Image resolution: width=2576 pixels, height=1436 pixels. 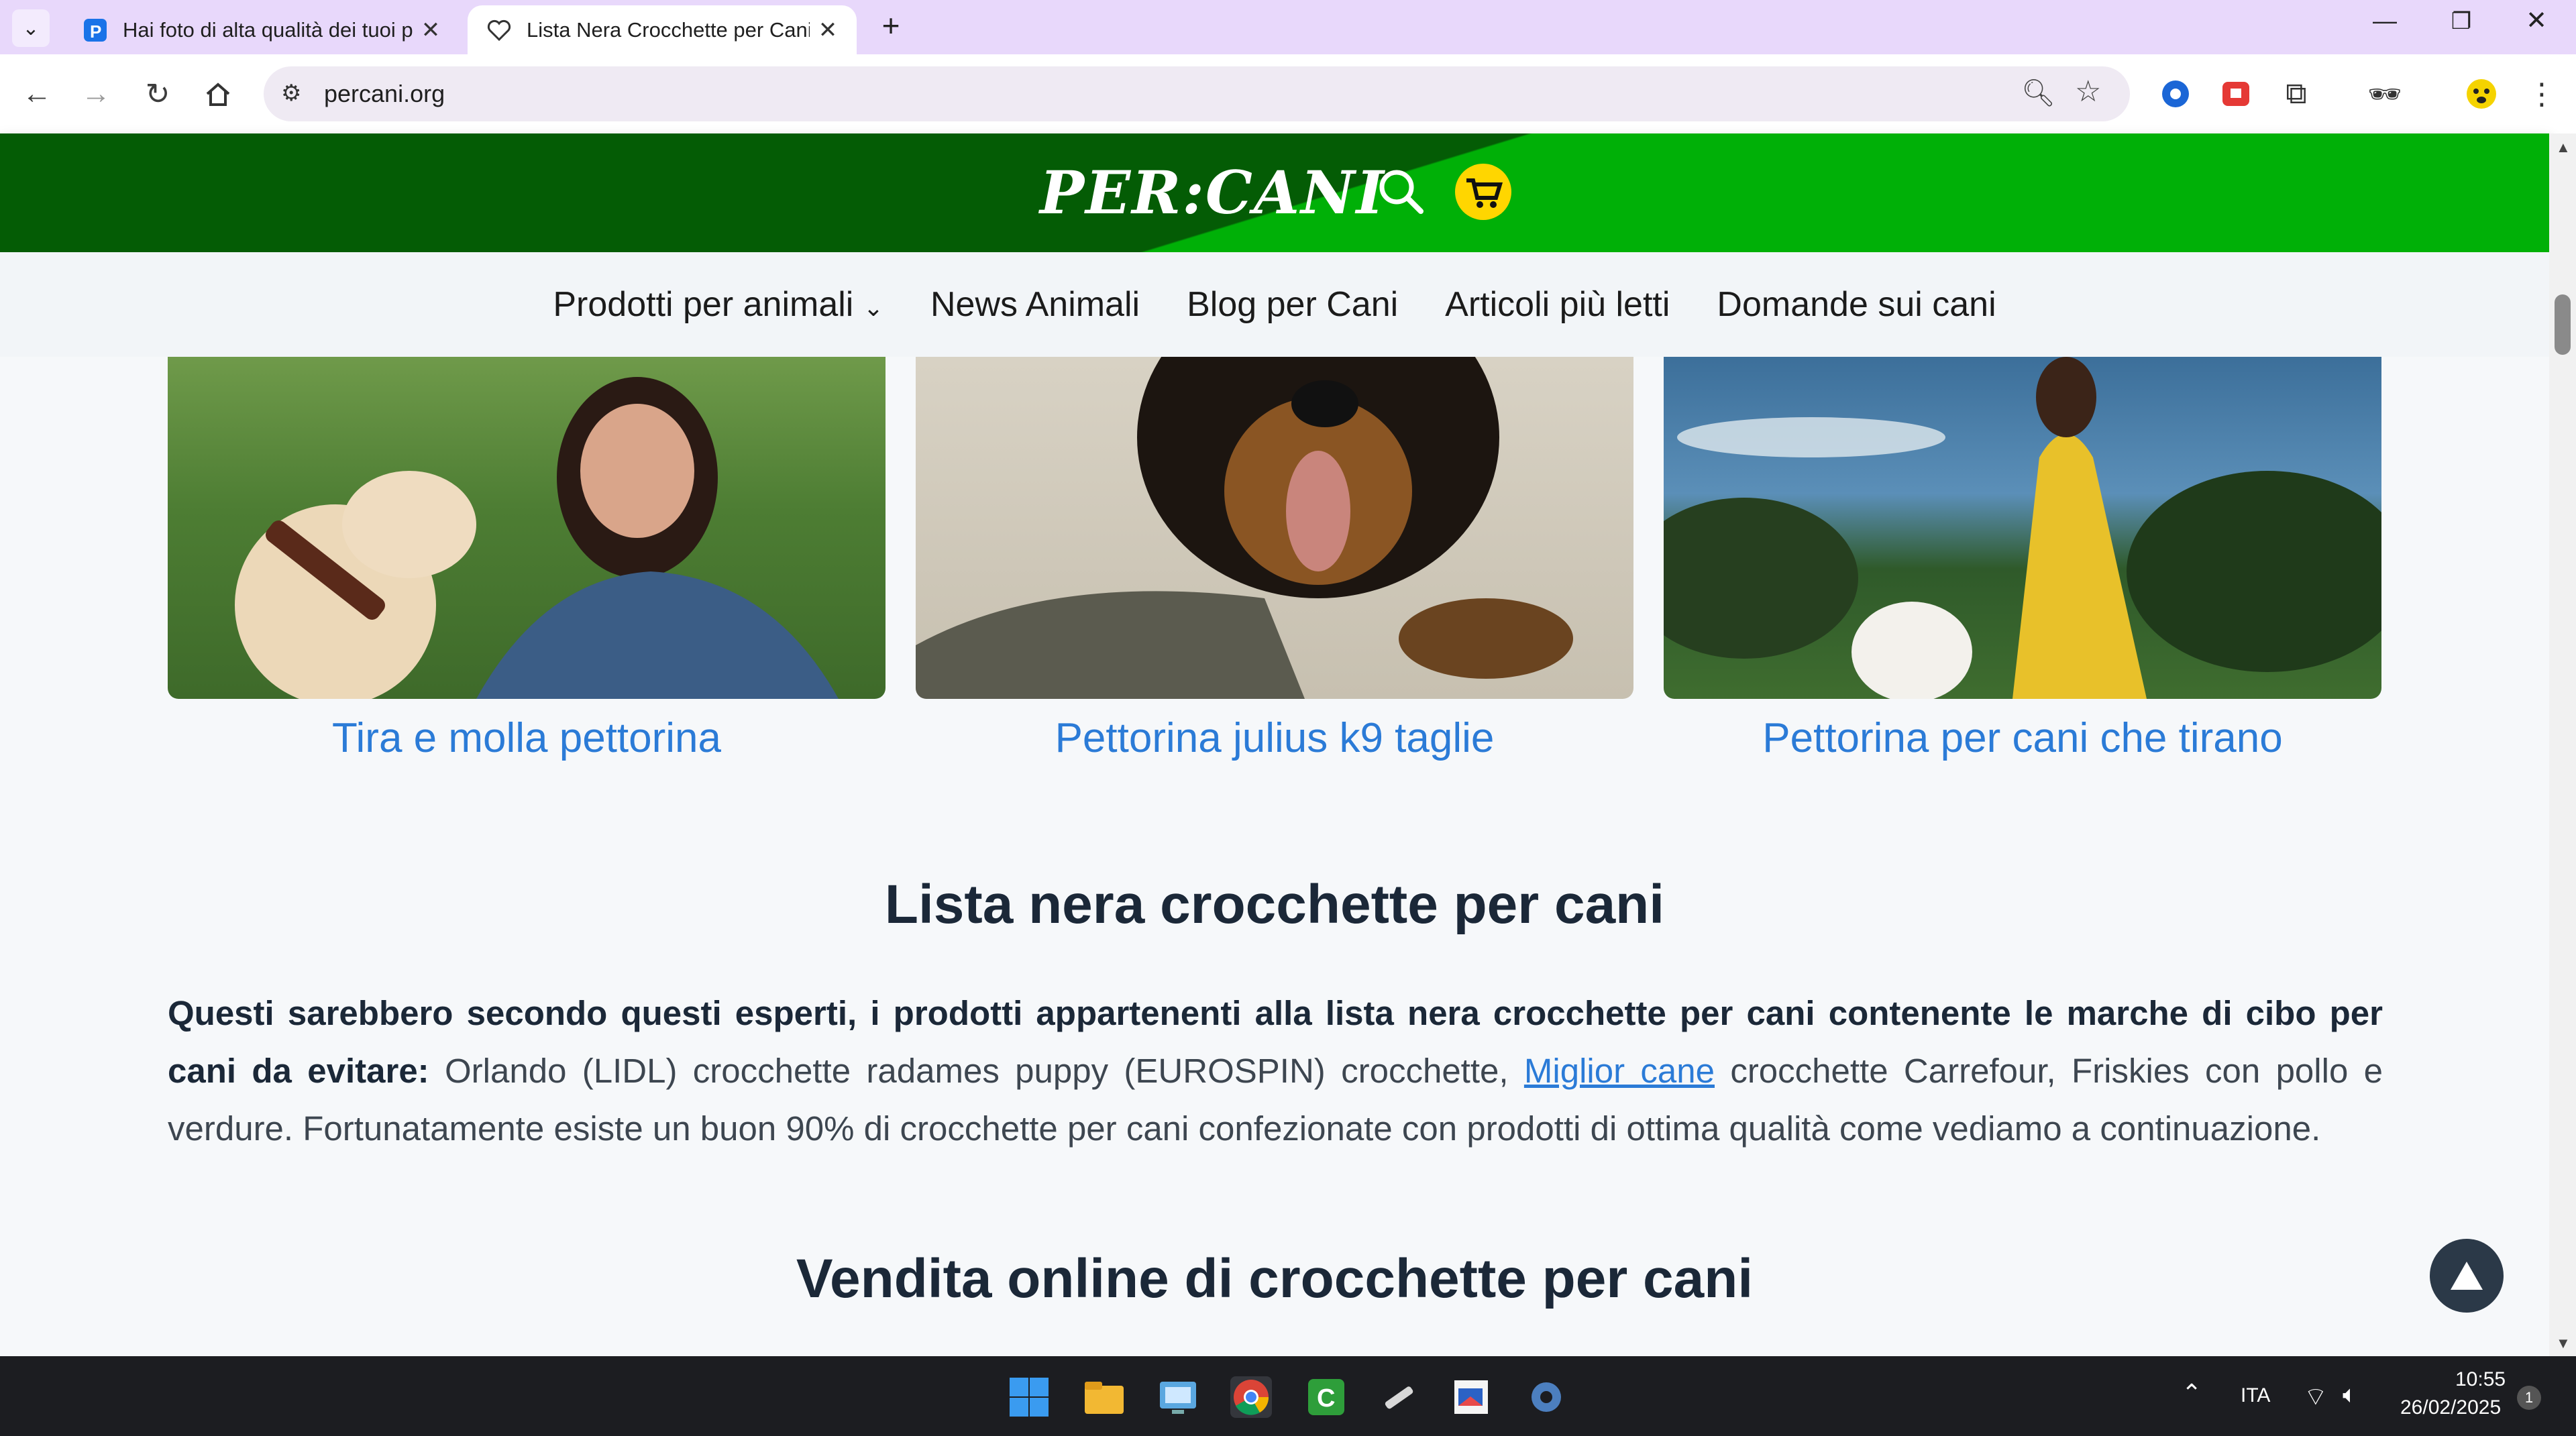 I want to click on tab-title: Lista Nera Crocchette per Cani: q, so click(x=668, y=29).